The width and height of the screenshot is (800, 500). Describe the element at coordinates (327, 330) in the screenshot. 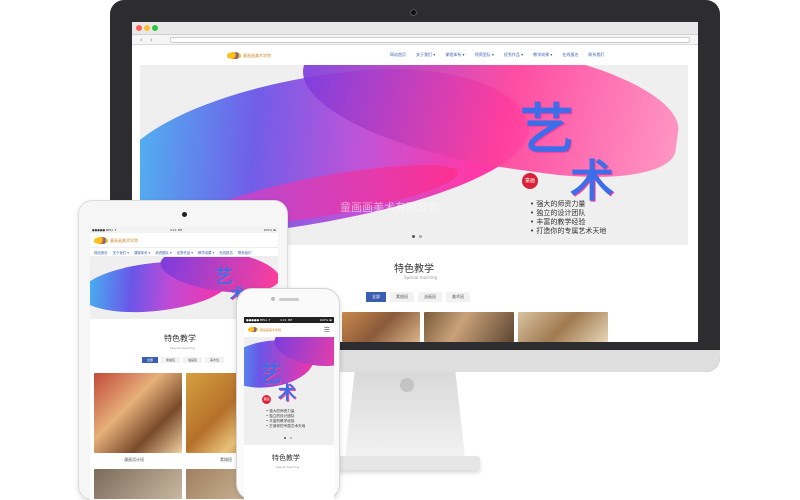

I see `menu-icon: ☰` at that location.